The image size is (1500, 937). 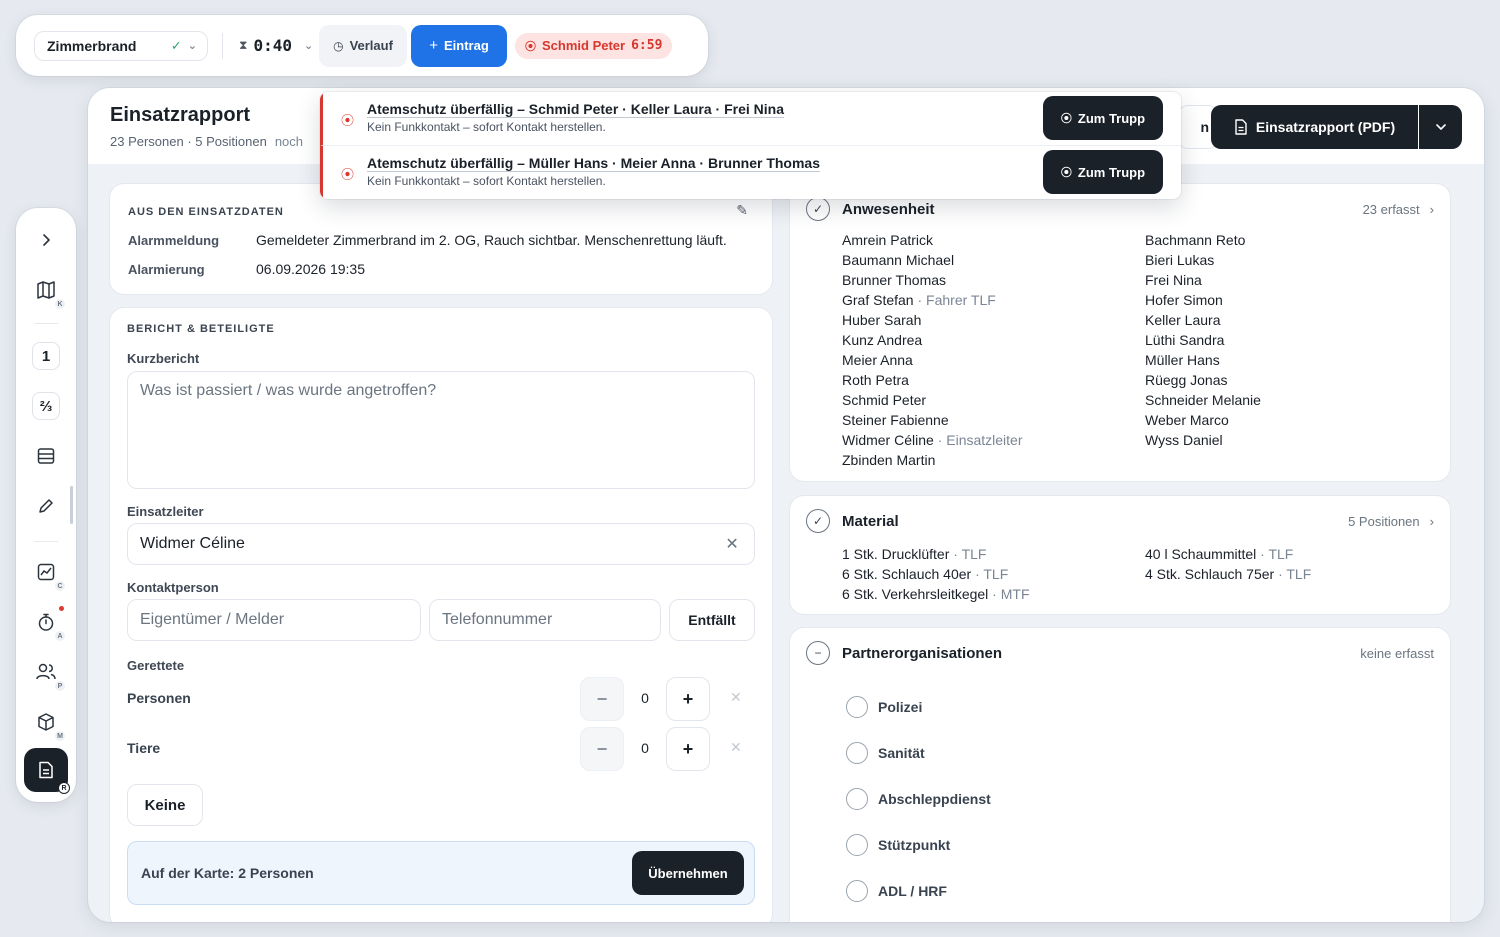 What do you see at coordinates (1185, 340) in the screenshot?
I see `person-name: Lüthi Sandra` at bounding box center [1185, 340].